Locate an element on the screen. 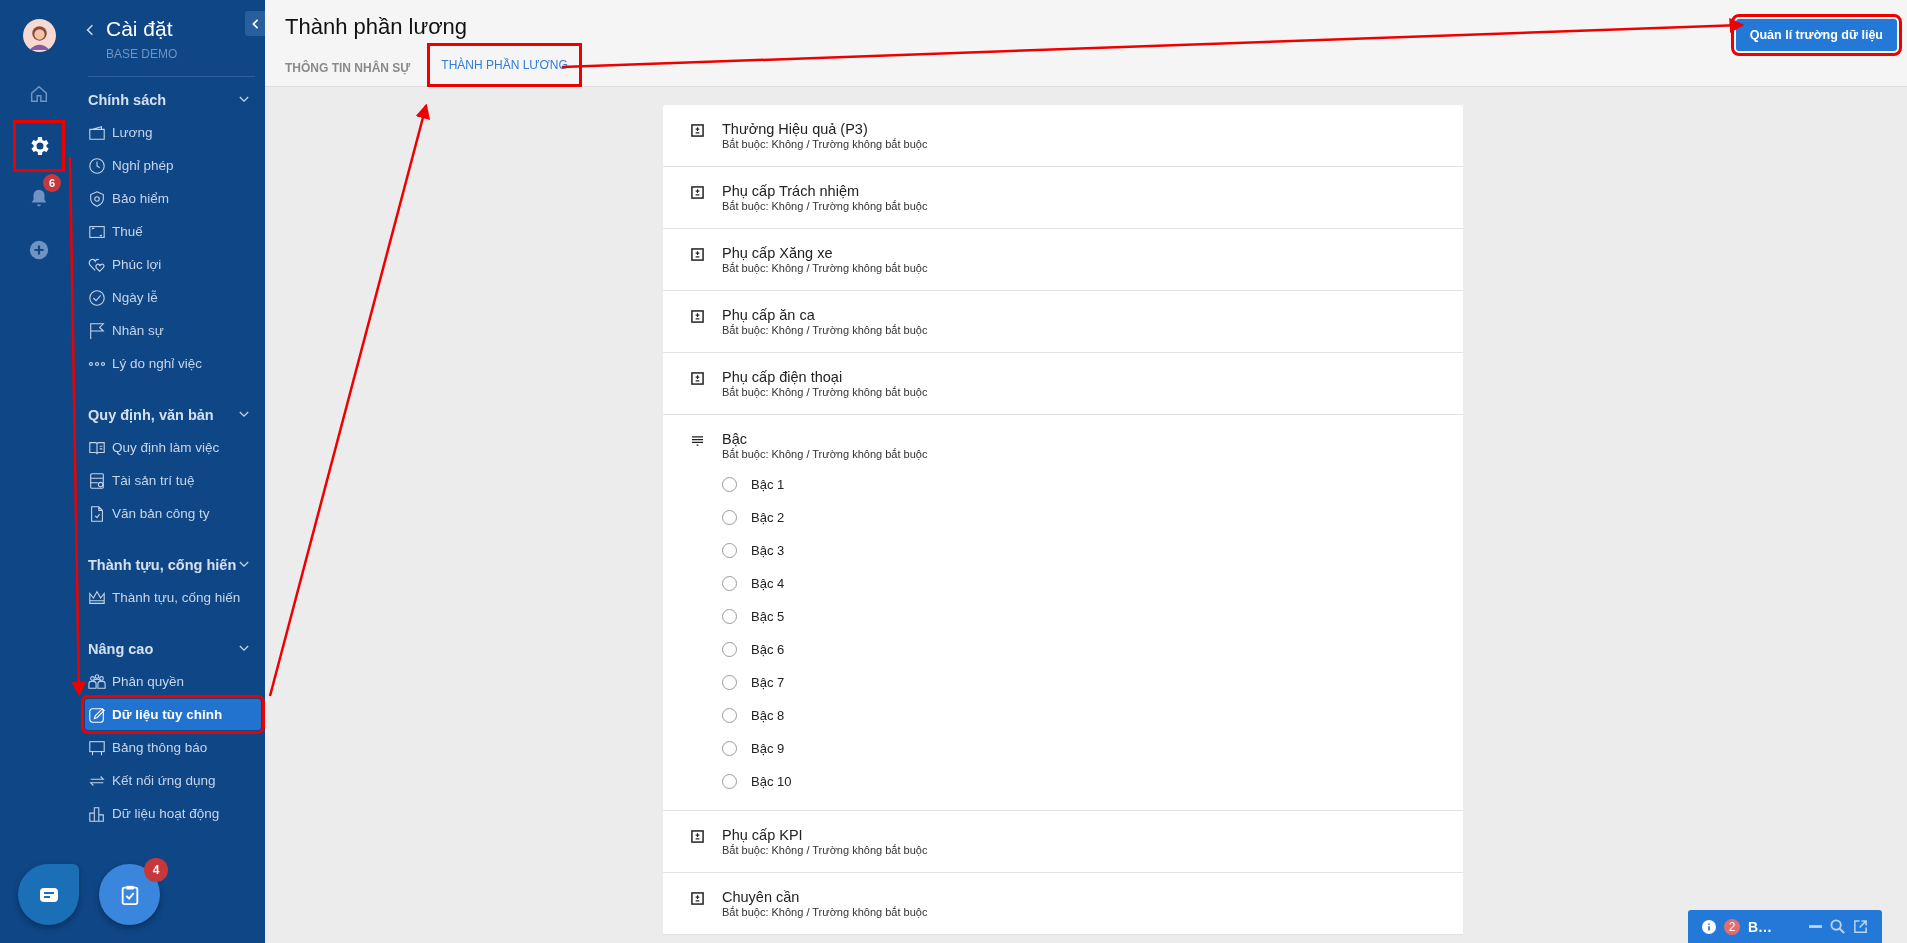 The height and width of the screenshot is (943, 1907). field-name: Phụ cấp Xăng xe is located at coordinates (778, 253).